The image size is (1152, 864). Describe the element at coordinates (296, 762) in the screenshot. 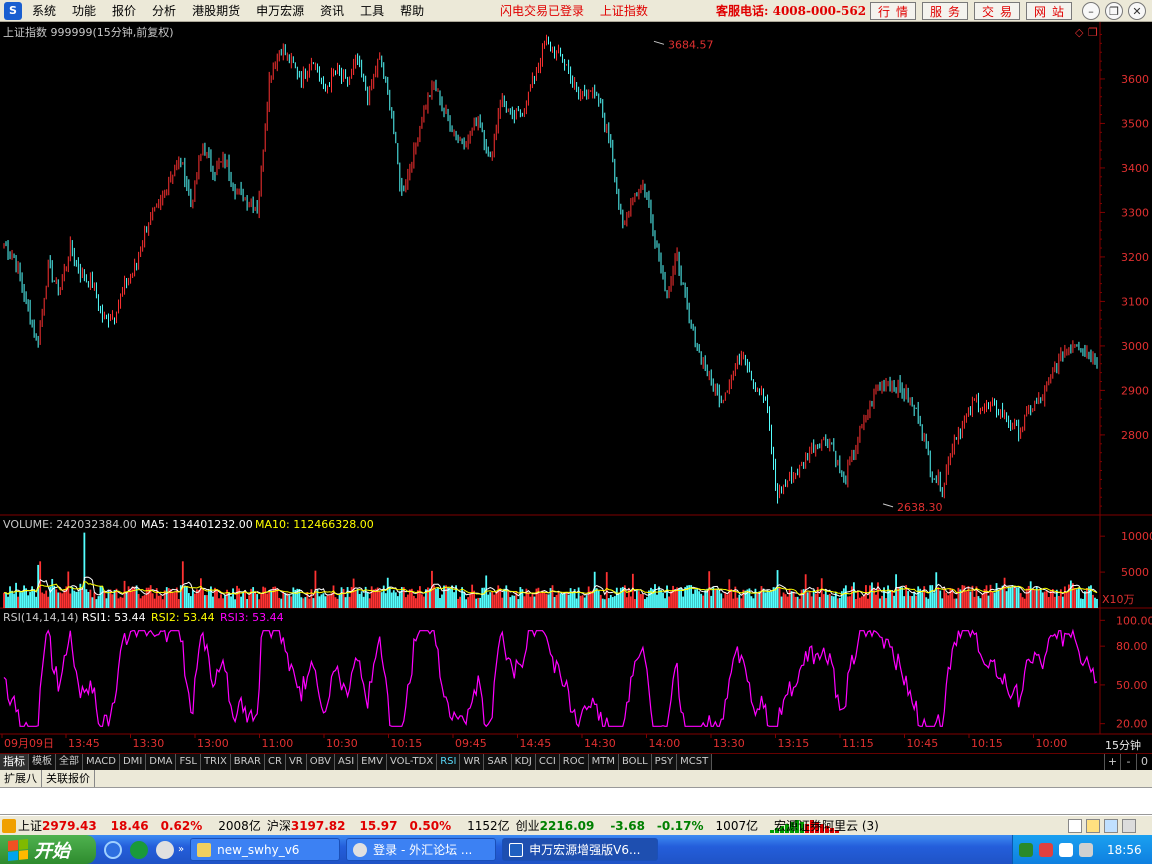

I see `indicator-tab-vr: VR` at that location.